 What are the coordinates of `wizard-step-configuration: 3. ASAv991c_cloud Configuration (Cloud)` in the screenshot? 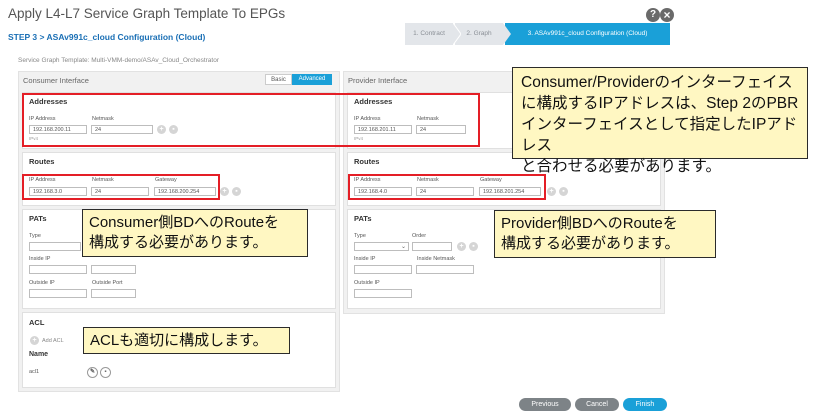 It's located at (587, 34).